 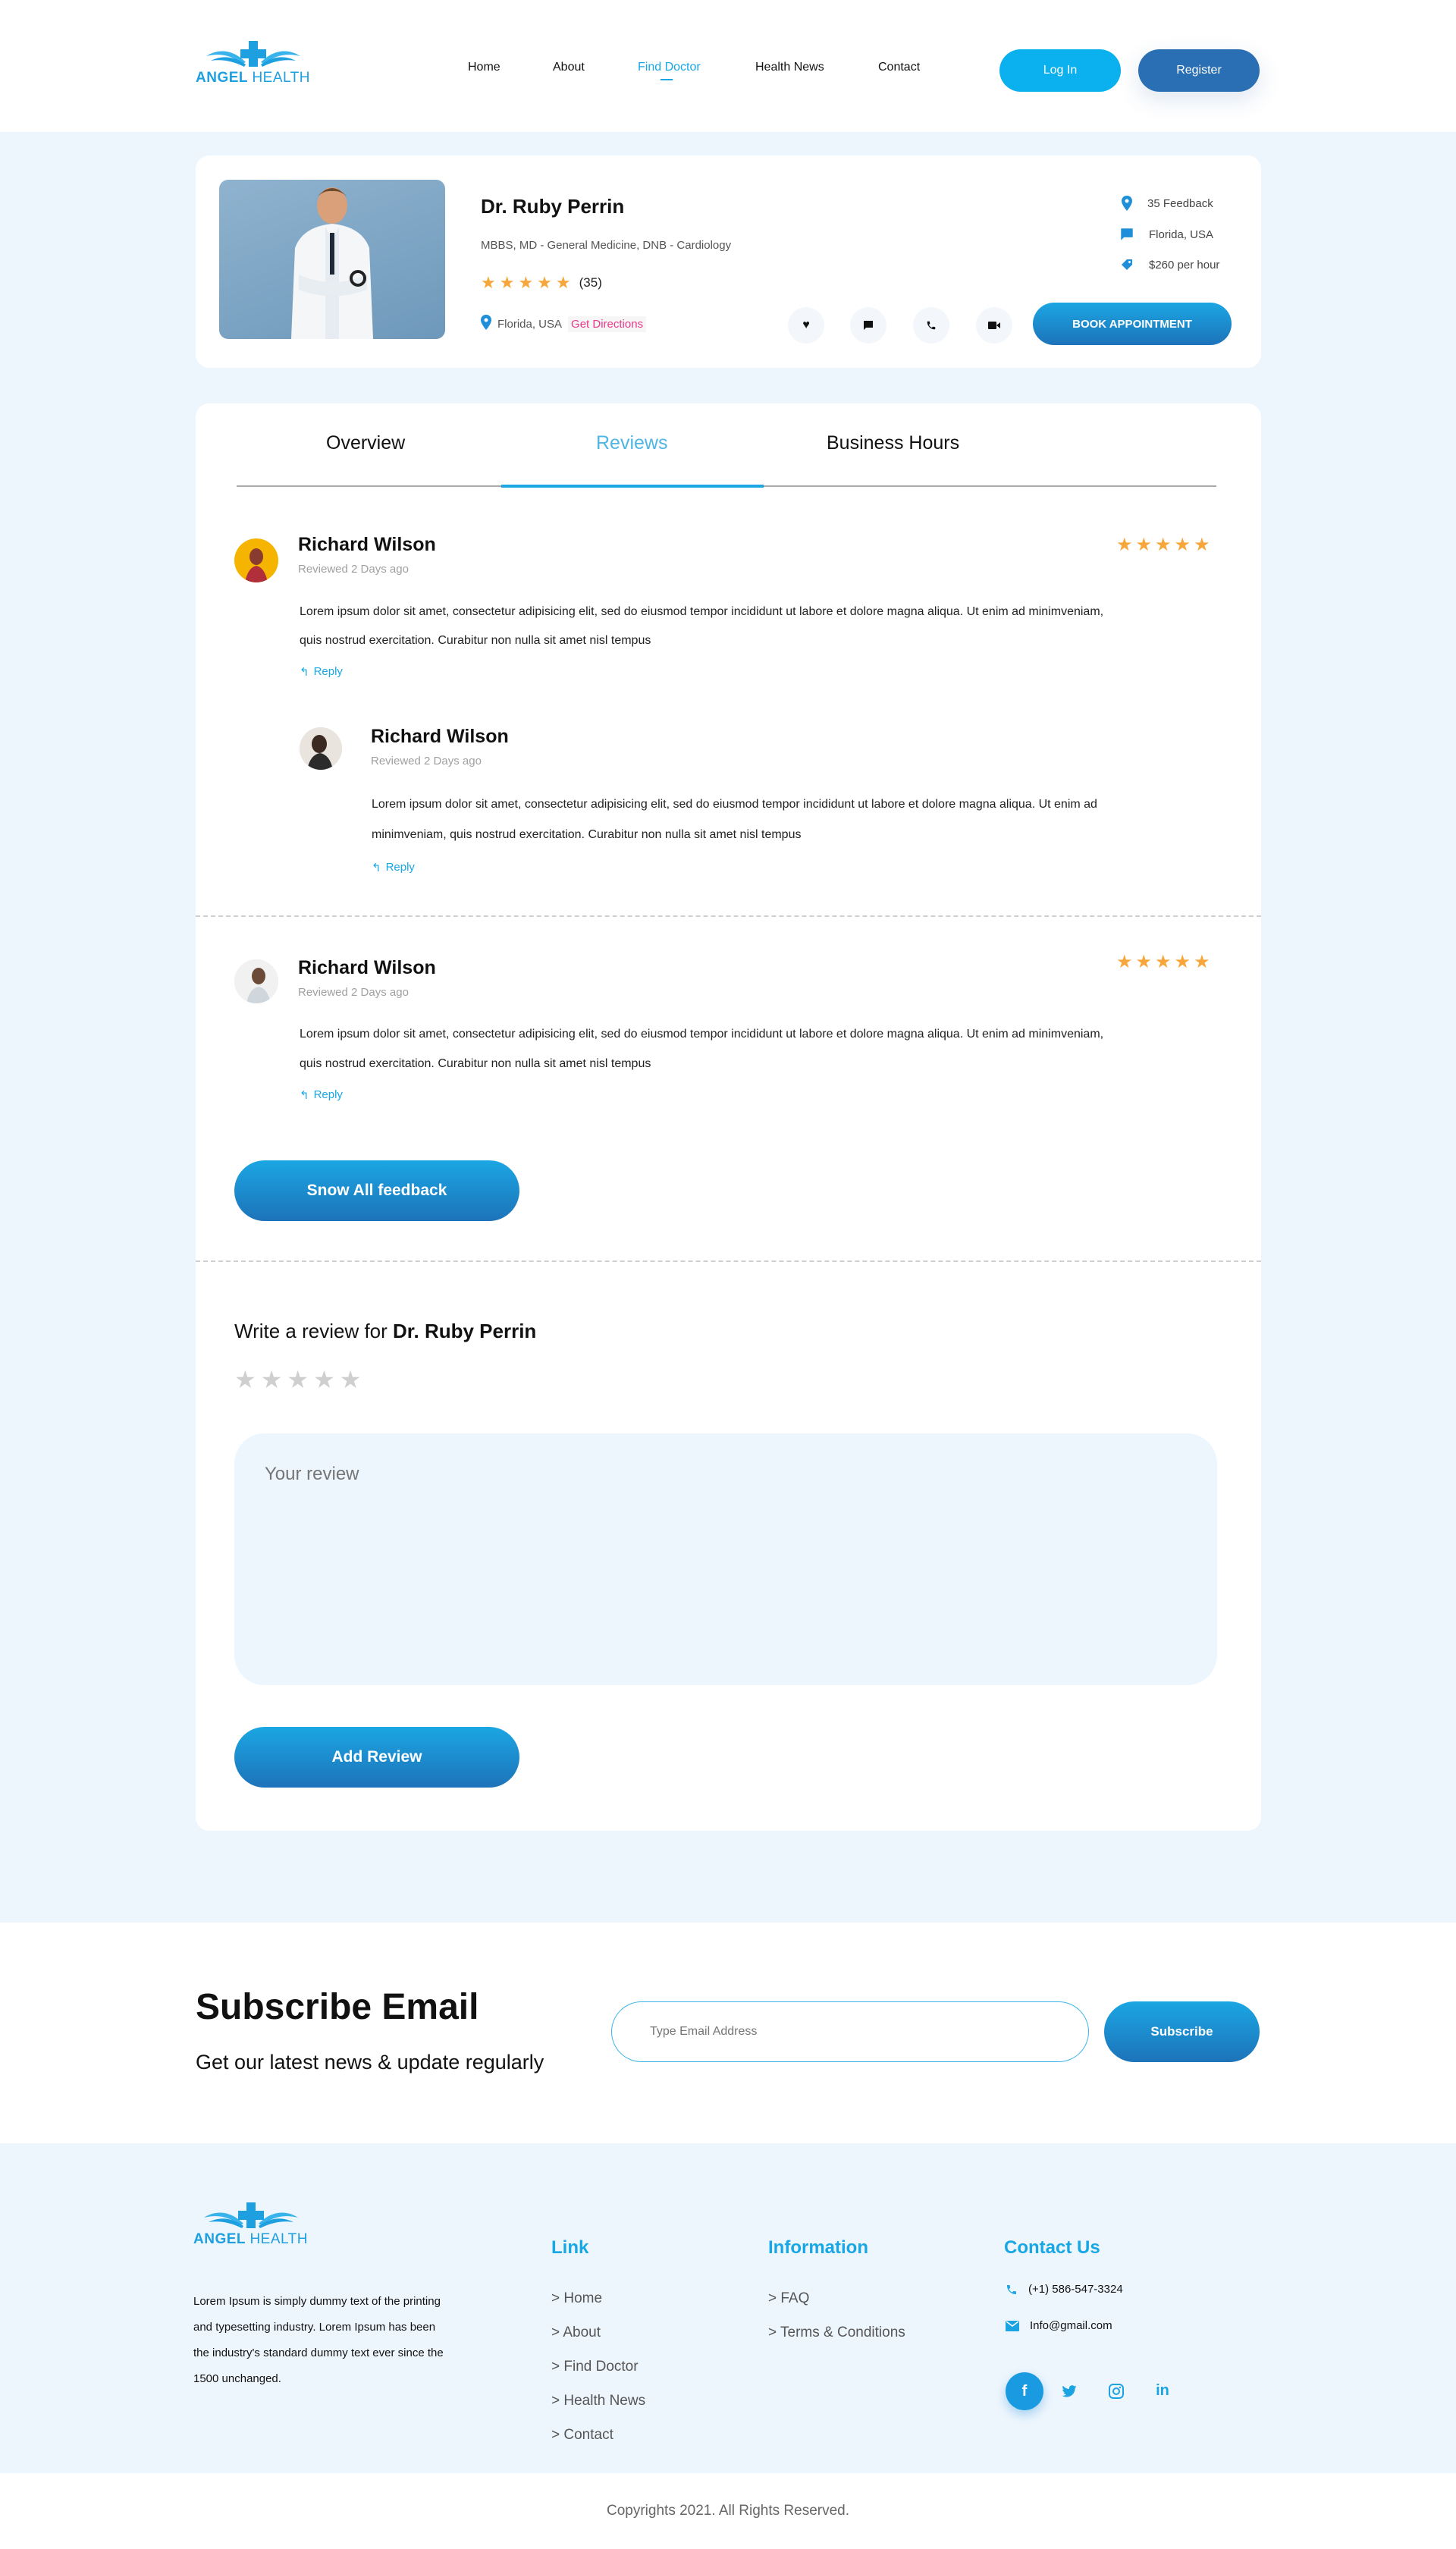 What do you see at coordinates (553, 206) in the screenshot?
I see `doctor-name: Dr. Ruby Perrin` at bounding box center [553, 206].